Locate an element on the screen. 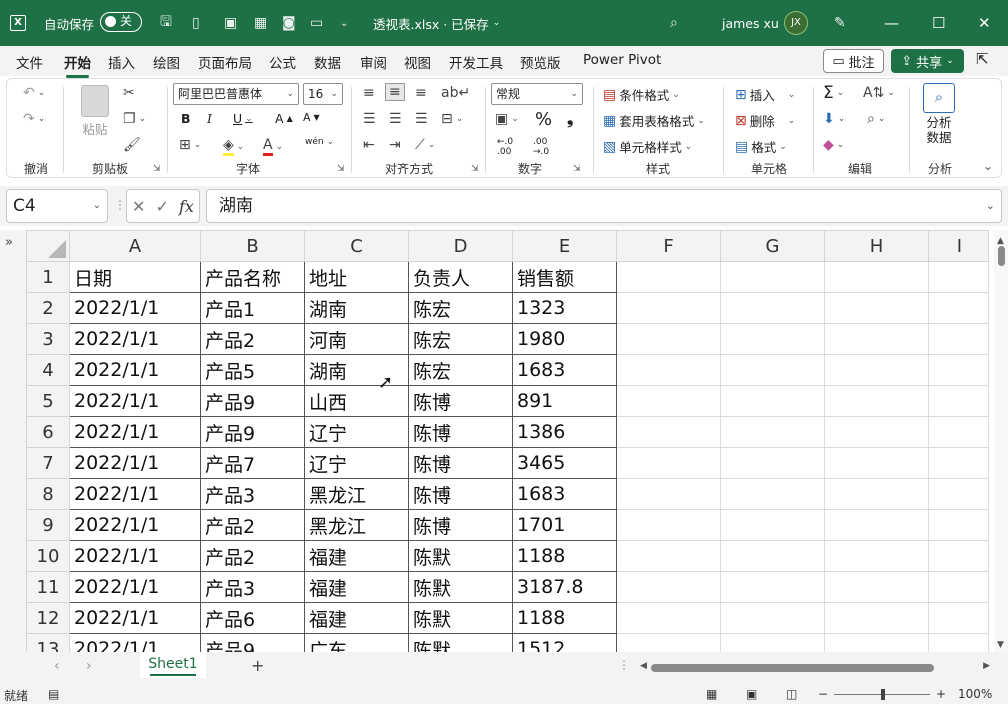  cancel-icon: ✕ is located at coordinates (138, 206).